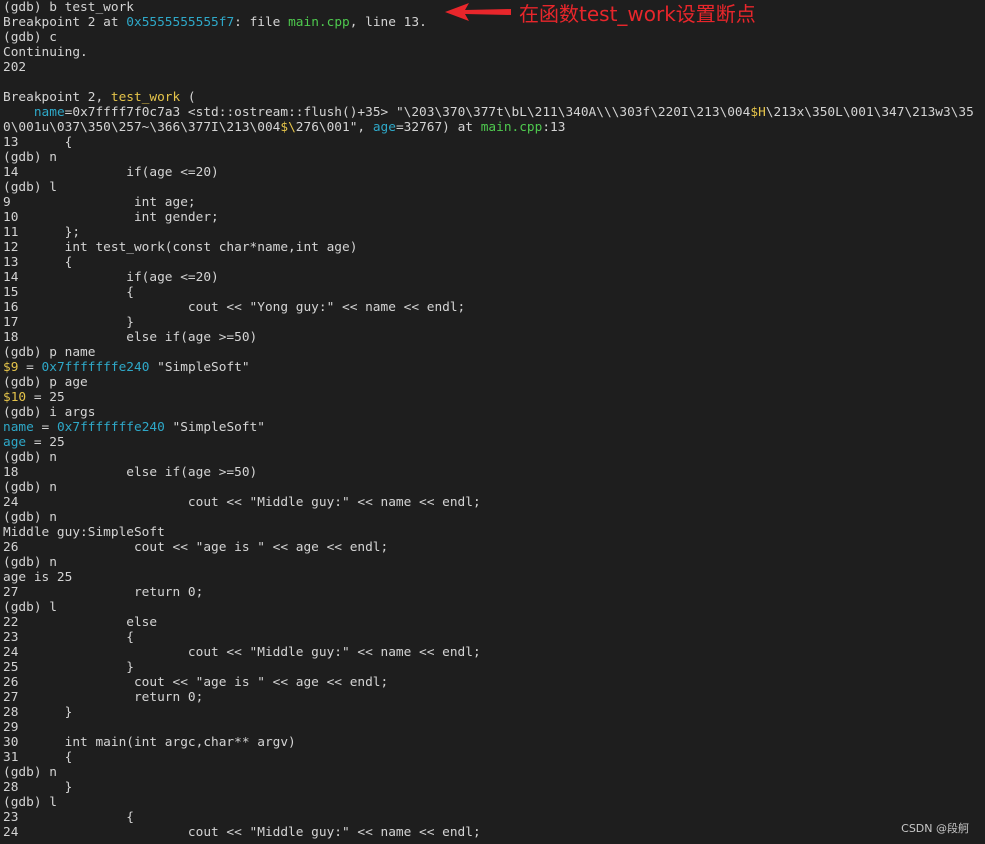 The image size is (985, 844). I want to click on terminal-text-segment: 202, so click(15, 67).